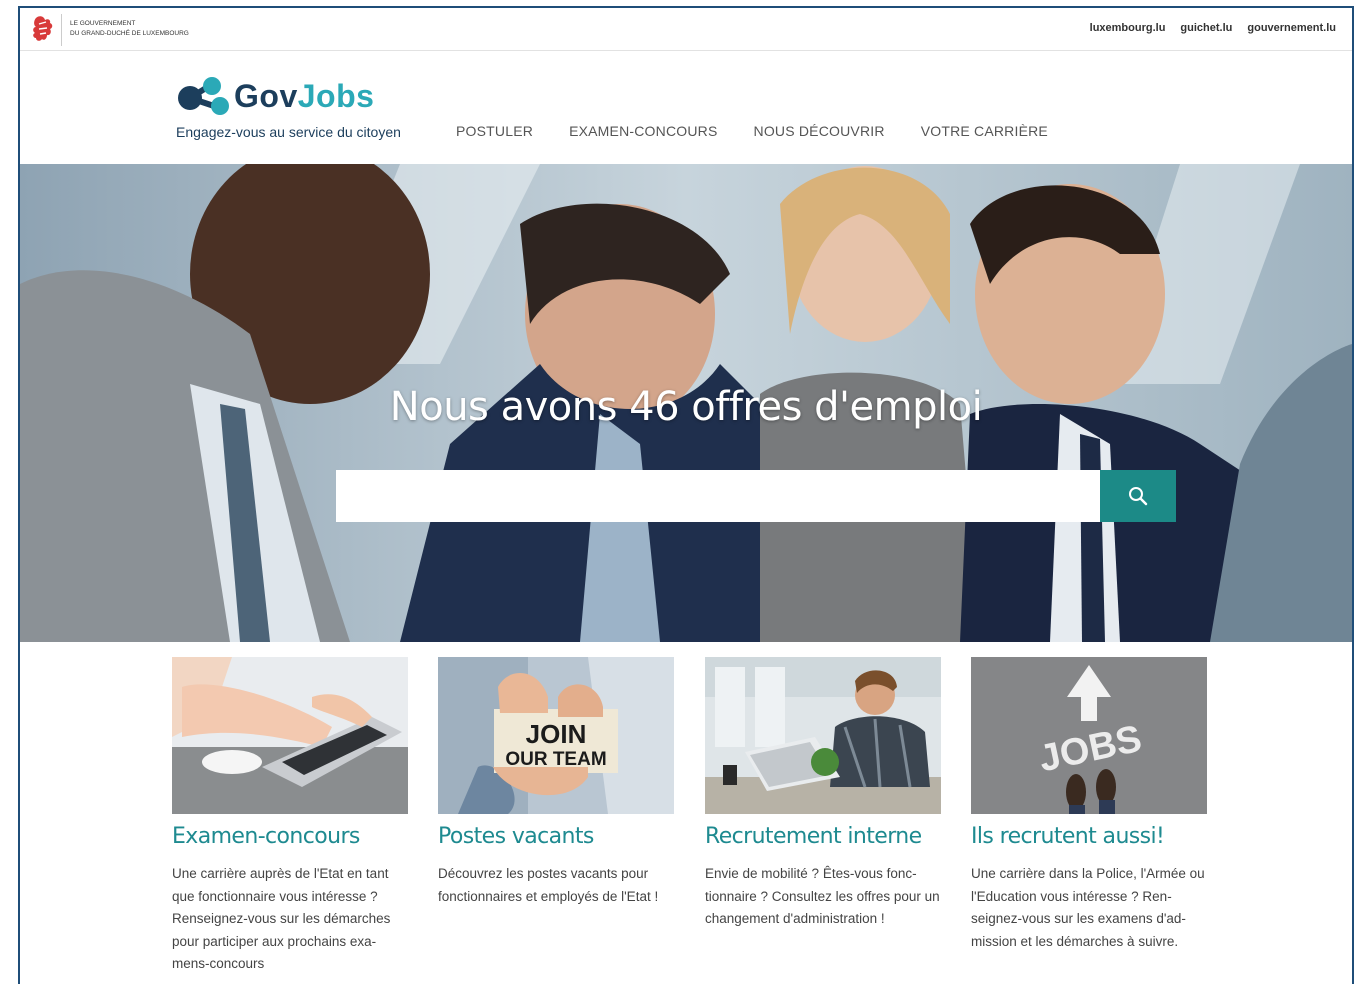 The image size is (1363, 984). I want to click on card-image-laptop, so click(290, 735).